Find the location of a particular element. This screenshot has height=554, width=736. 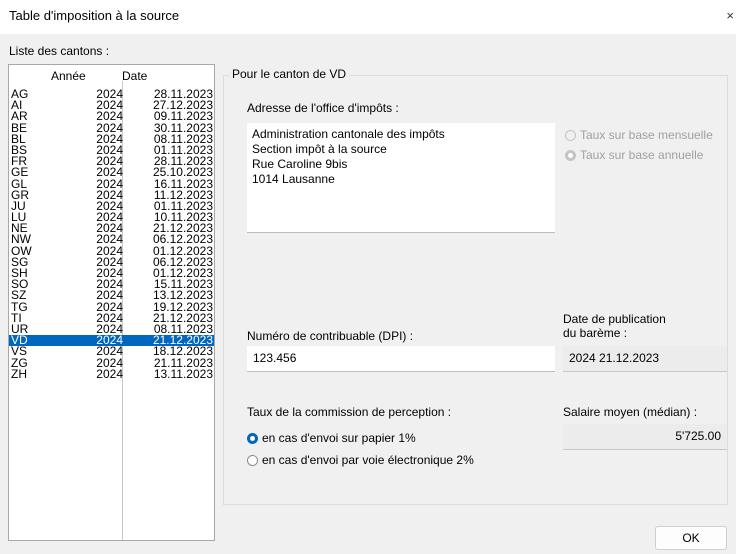

window-title: Table d'imposition à la source is located at coordinates (94, 15).